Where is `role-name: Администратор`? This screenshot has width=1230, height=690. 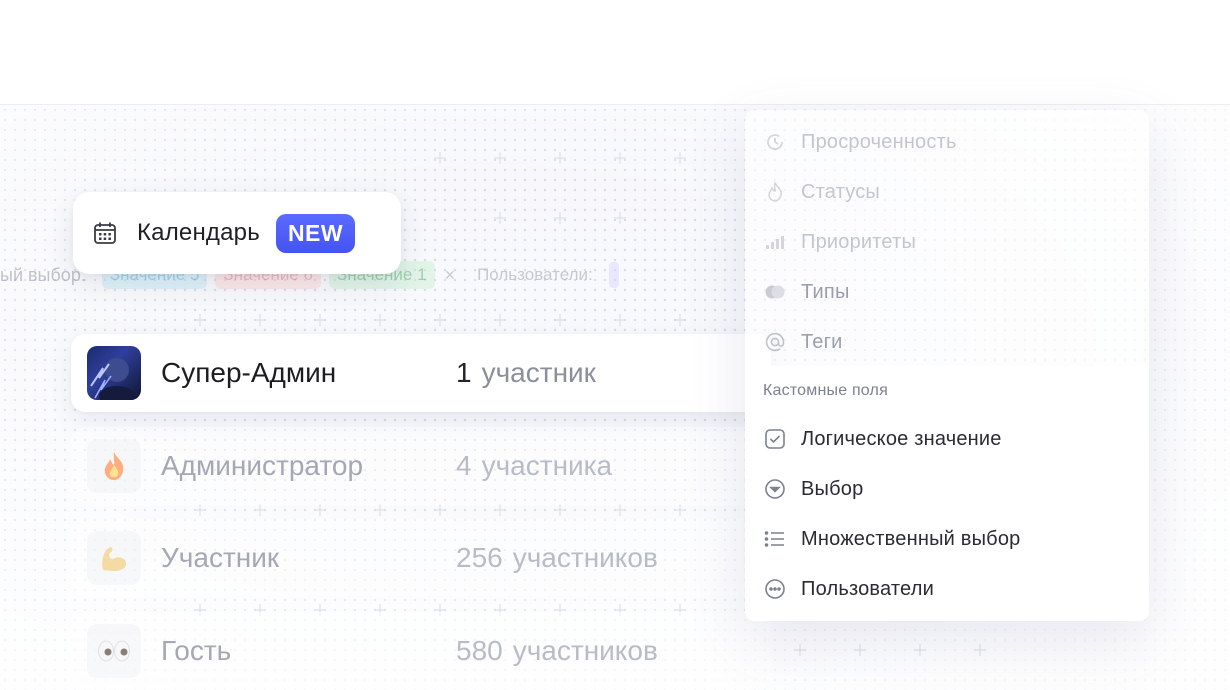
role-name: Администратор is located at coordinates (262, 465).